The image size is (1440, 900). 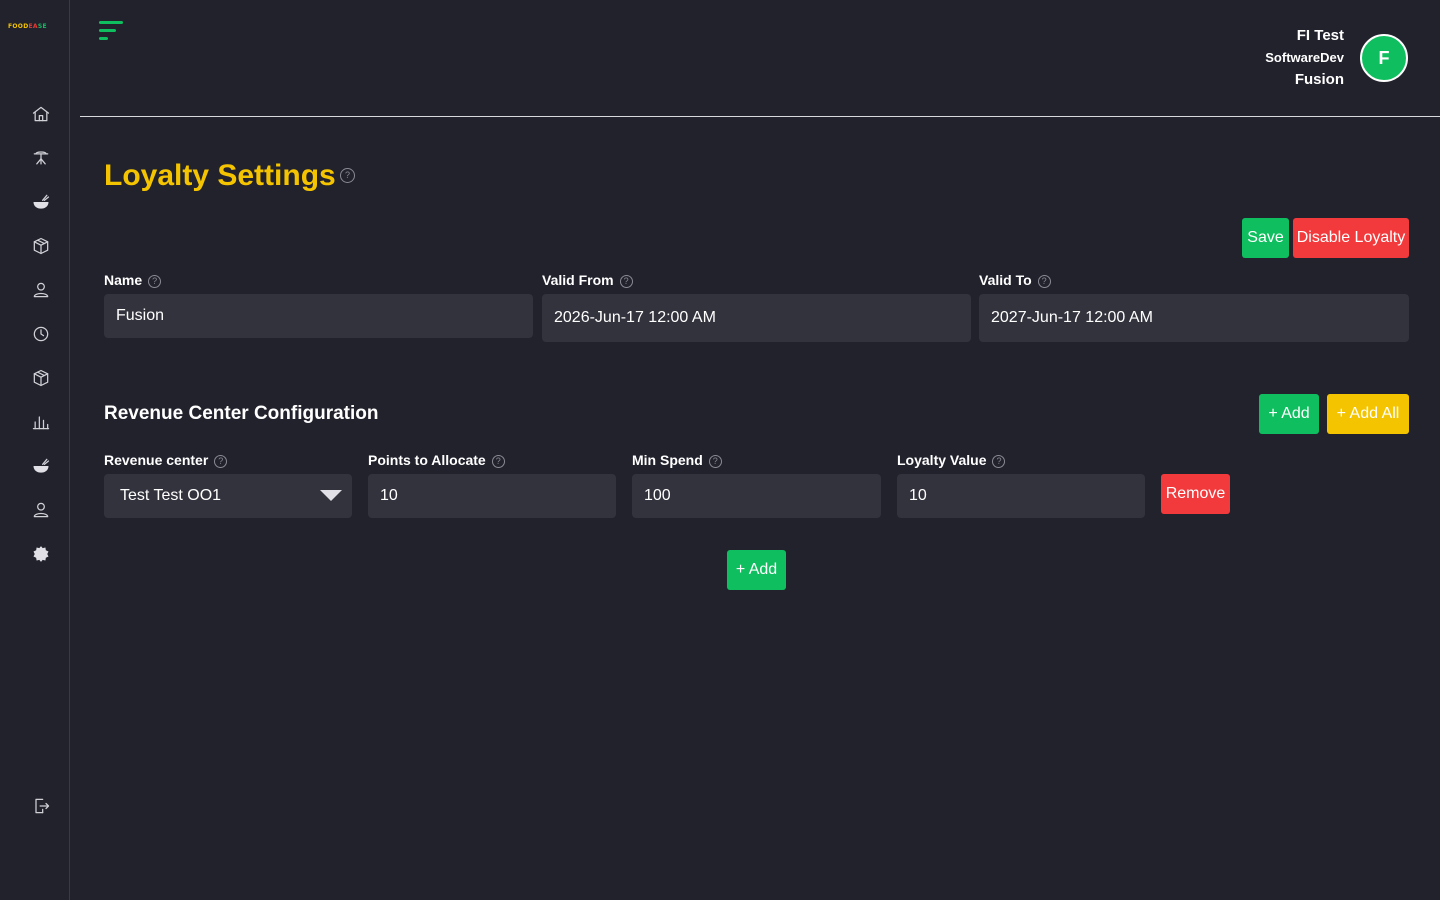 What do you see at coordinates (427, 460) in the screenshot?
I see `points-label-text: Points to Allocate` at bounding box center [427, 460].